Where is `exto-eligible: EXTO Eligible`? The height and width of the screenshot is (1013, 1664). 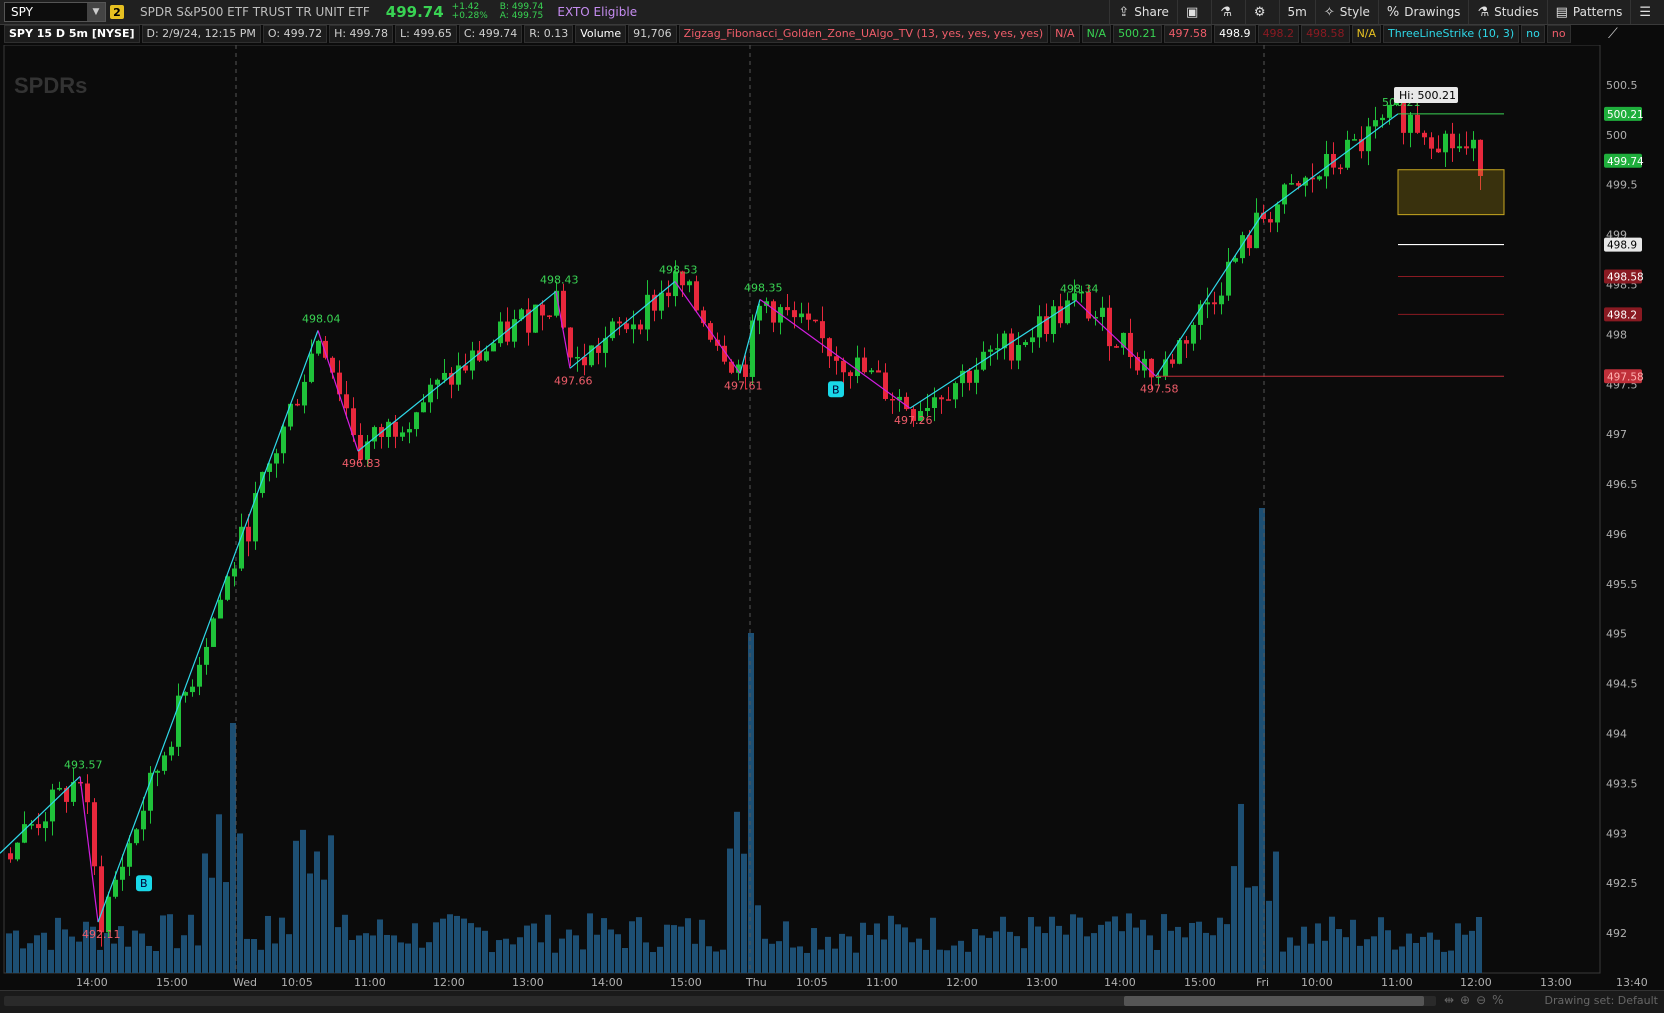
exto-eligible: EXTO Eligible is located at coordinates (597, 12).